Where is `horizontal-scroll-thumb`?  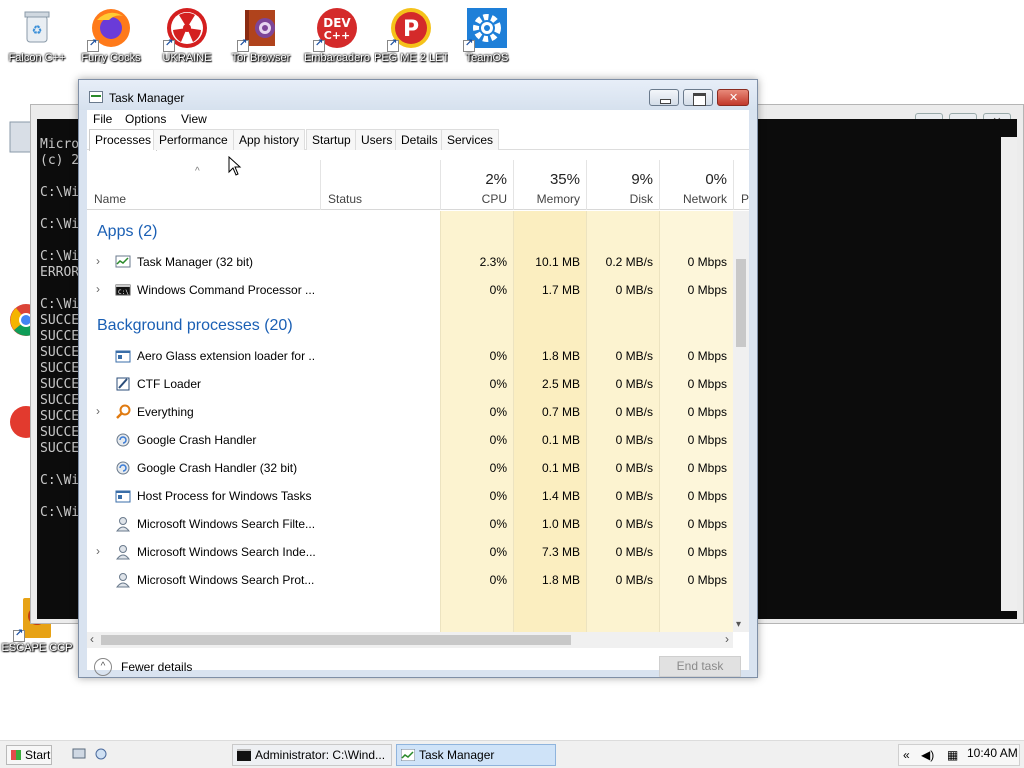 horizontal-scroll-thumb is located at coordinates (336, 640).